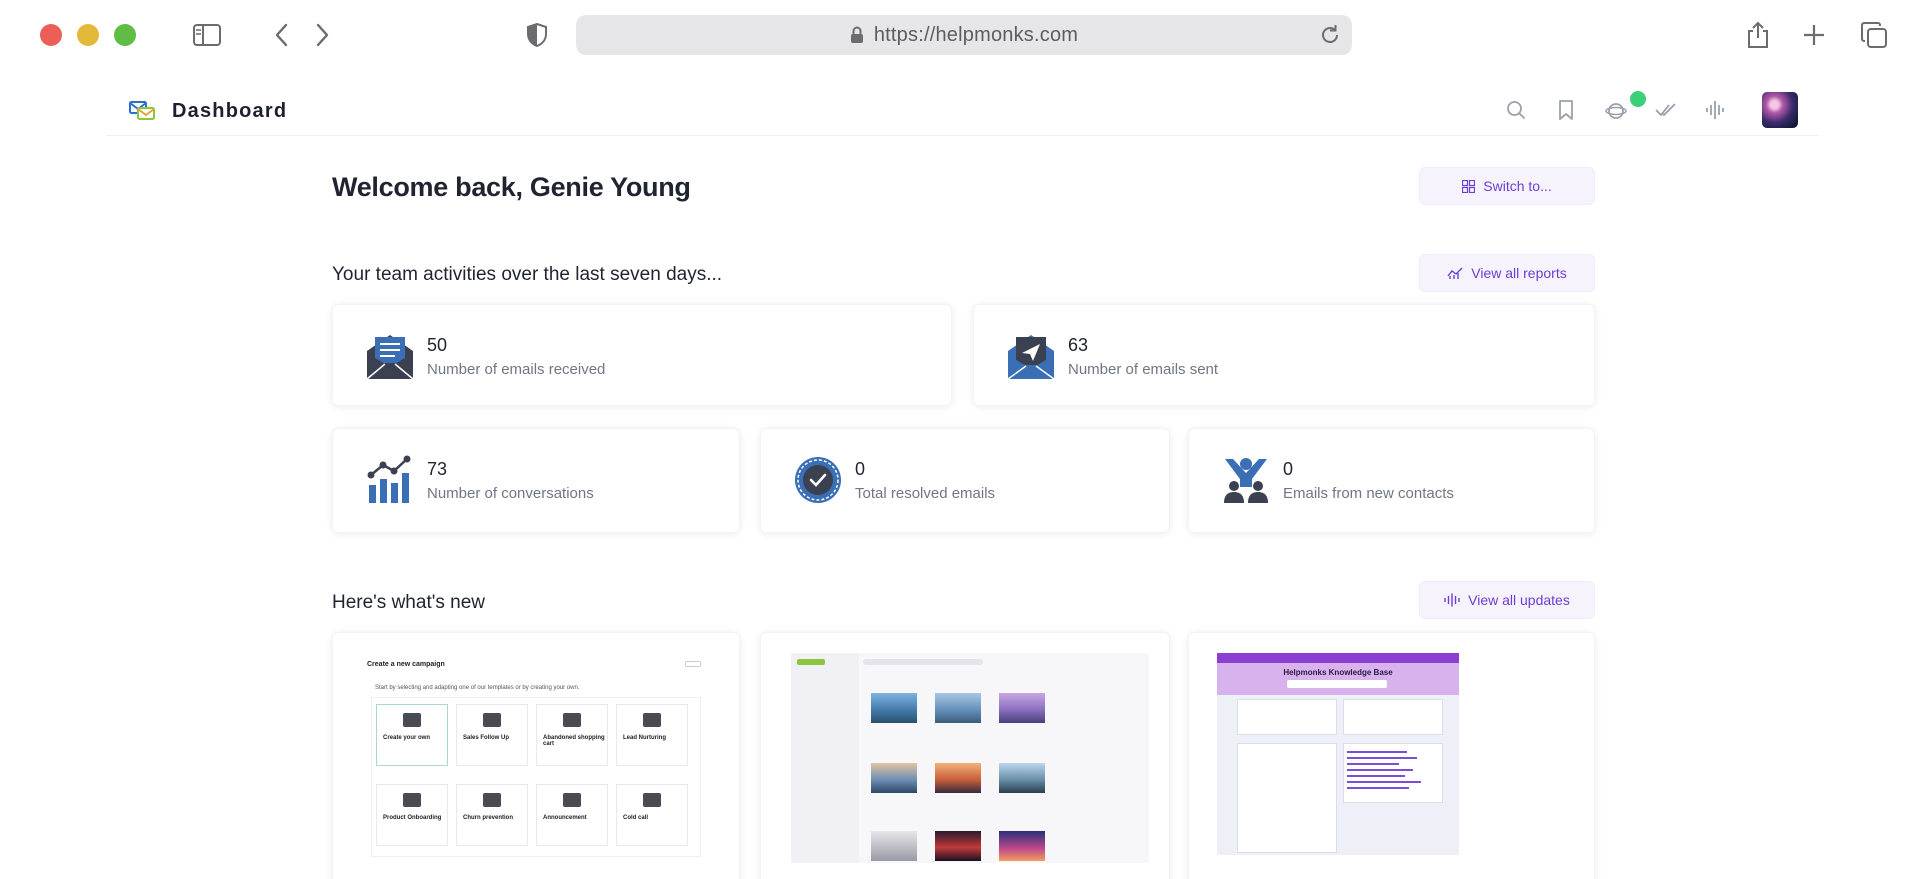 Image resolution: width=1920 pixels, height=879 pixels. I want to click on forward-icon, so click(322, 35).